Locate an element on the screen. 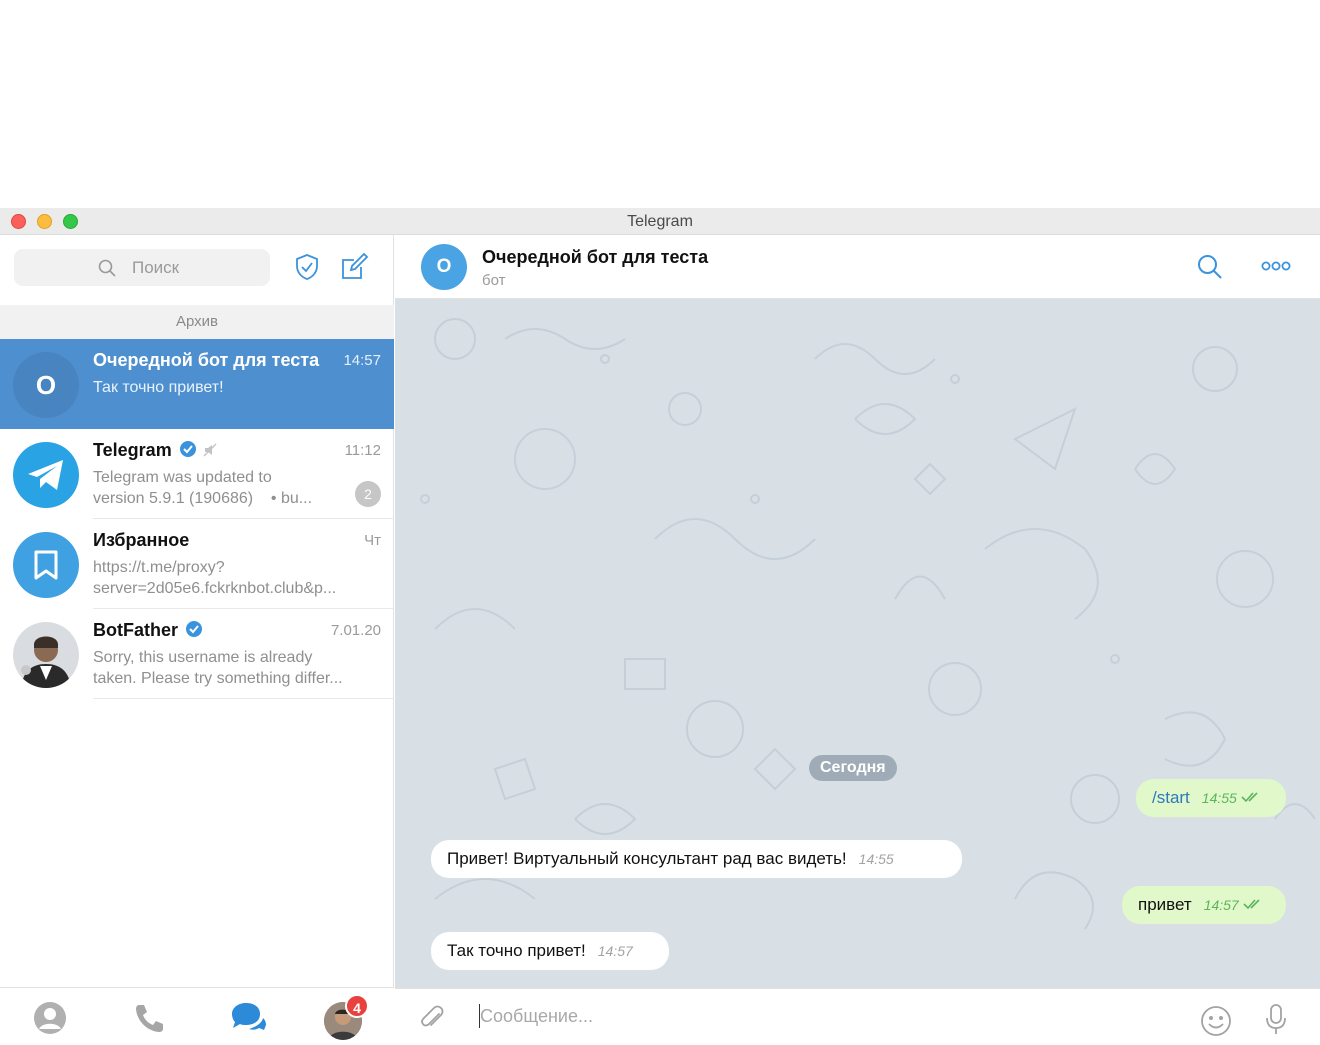  conversation-subtitle: бот is located at coordinates (494, 280).